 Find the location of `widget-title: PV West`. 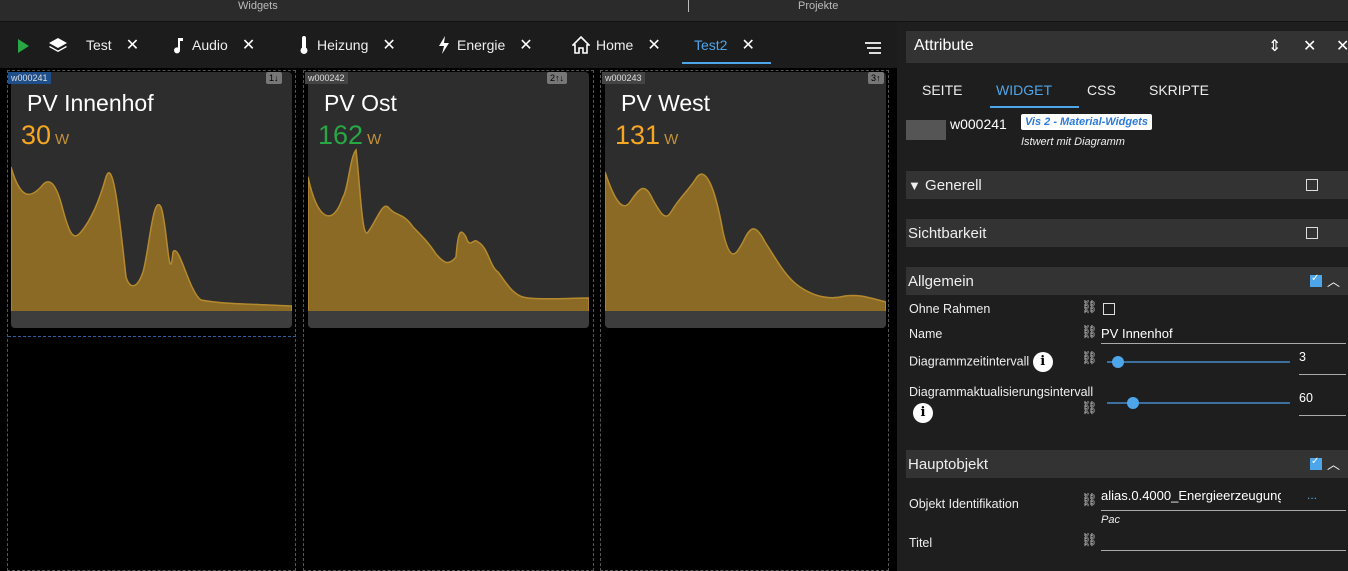

widget-title: PV West is located at coordinates (666, 103).